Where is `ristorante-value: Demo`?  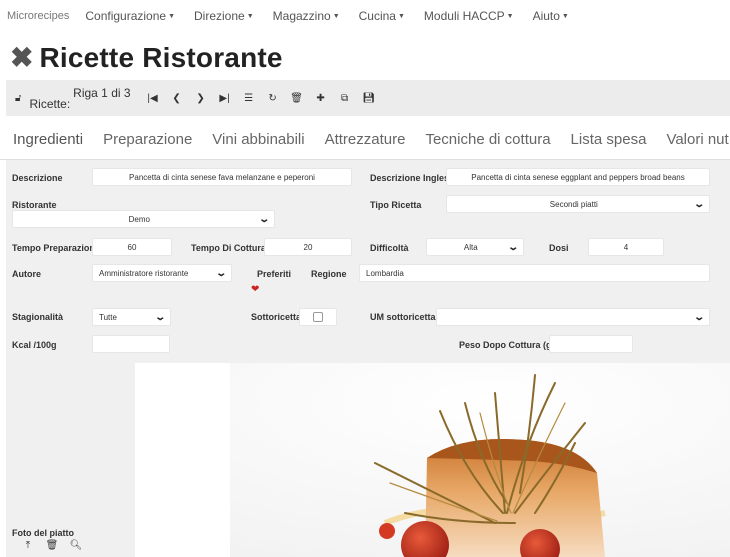
ristorante-value: Demo is located at coordinates (139, 219).